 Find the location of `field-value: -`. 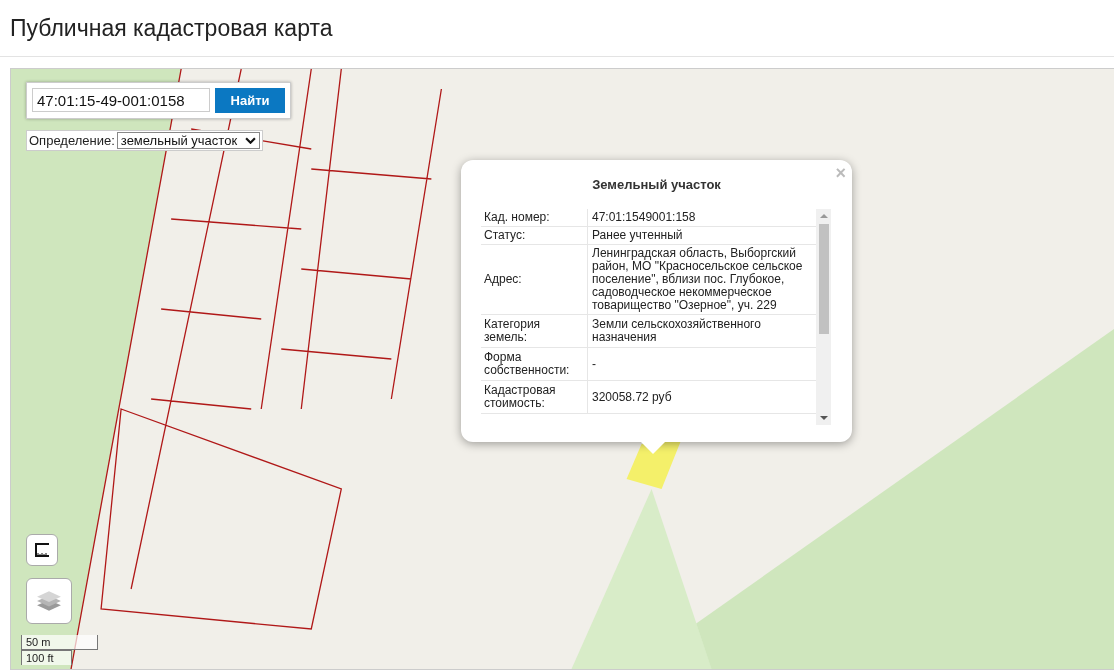

field-value: - is located at coordinates (594, 364).